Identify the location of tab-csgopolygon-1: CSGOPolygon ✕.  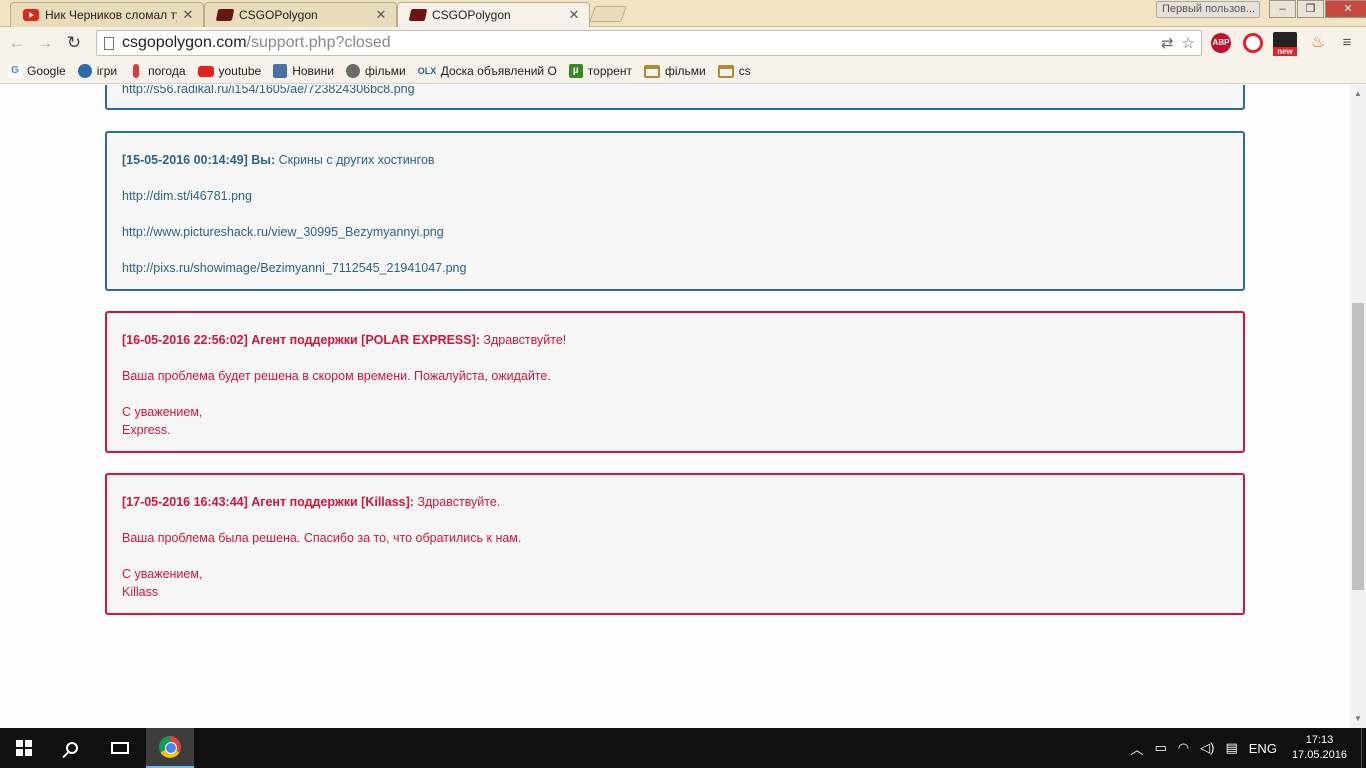
(300, 14).